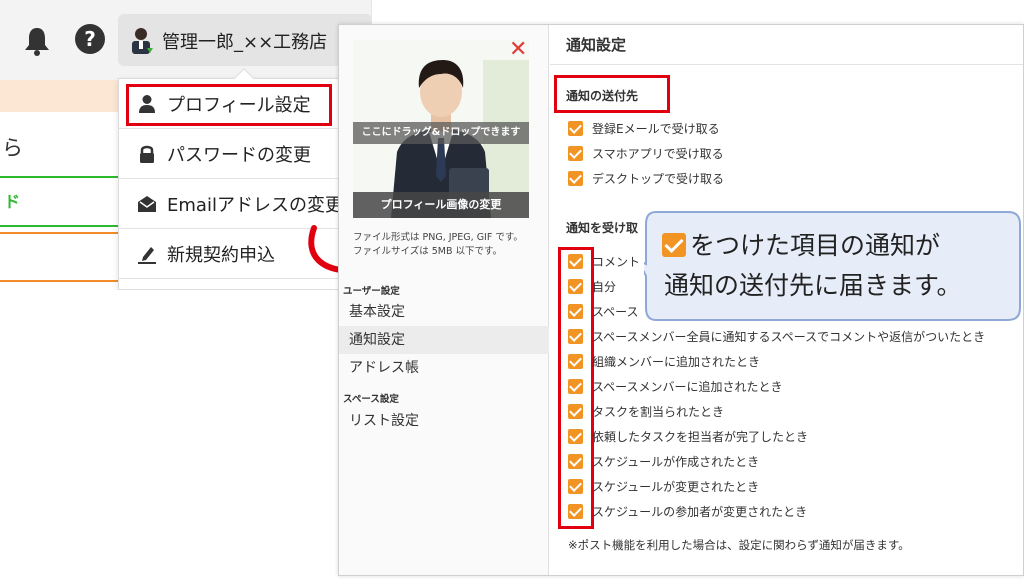 This screenshot has height=580, width=1024. I want to click on callout-line-2: 通知の送付先に届きます。, so click(813, 285).